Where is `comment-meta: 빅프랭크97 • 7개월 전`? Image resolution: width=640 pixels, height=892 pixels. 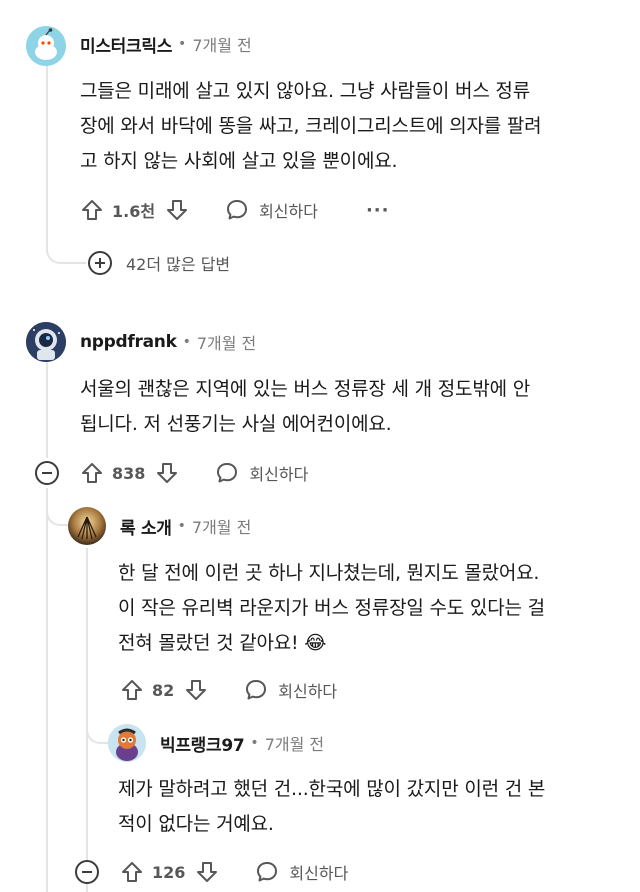 comment-meta: 빅프랭크97 • 7개월 전 is located at coordinates (242, 743).